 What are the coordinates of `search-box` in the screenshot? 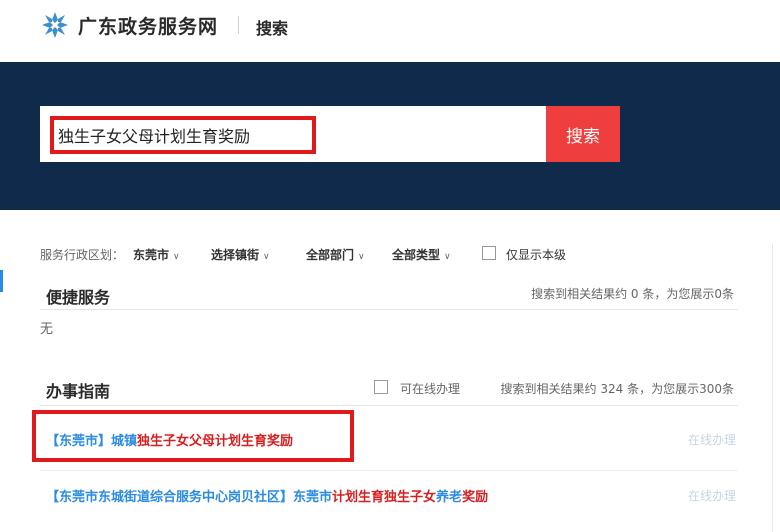 It's located at (293, 134).